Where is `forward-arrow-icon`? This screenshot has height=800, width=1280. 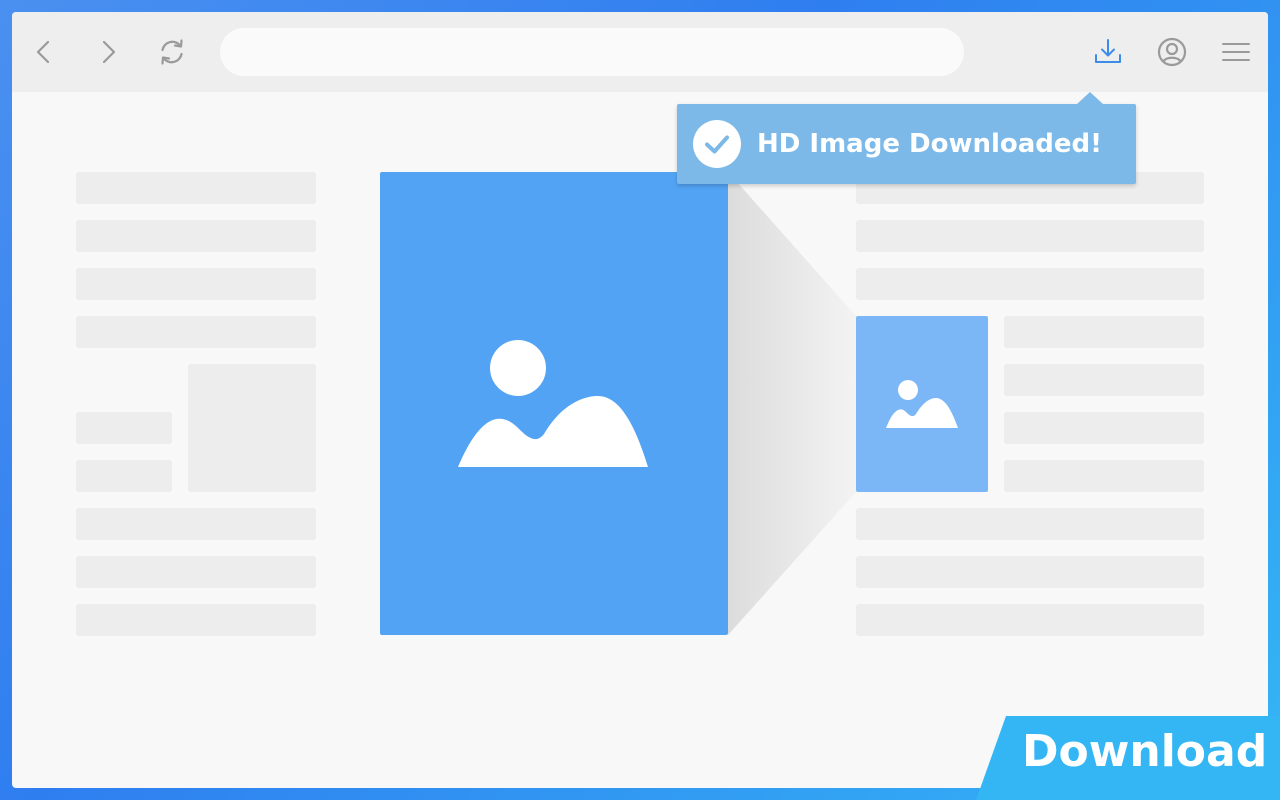 forward-arrow-icon is located at coordinates (108, 52).